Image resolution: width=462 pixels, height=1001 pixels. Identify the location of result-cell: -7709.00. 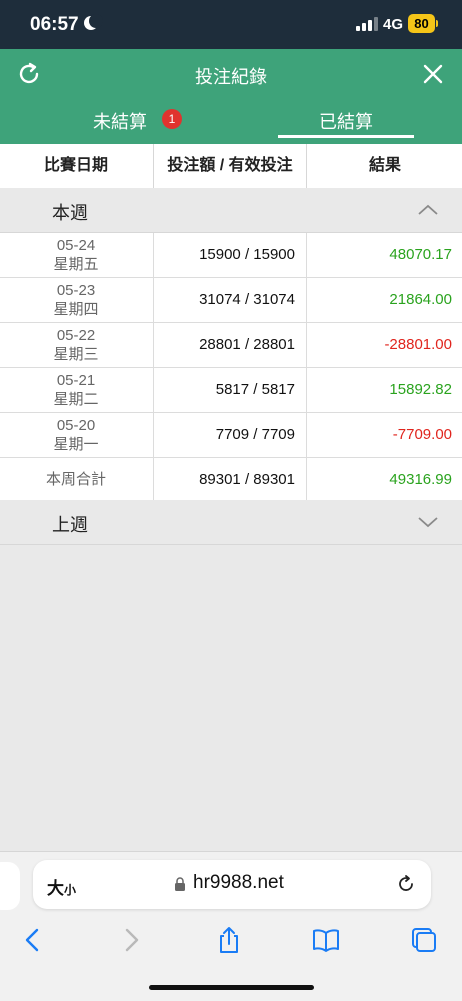
(384, 435).